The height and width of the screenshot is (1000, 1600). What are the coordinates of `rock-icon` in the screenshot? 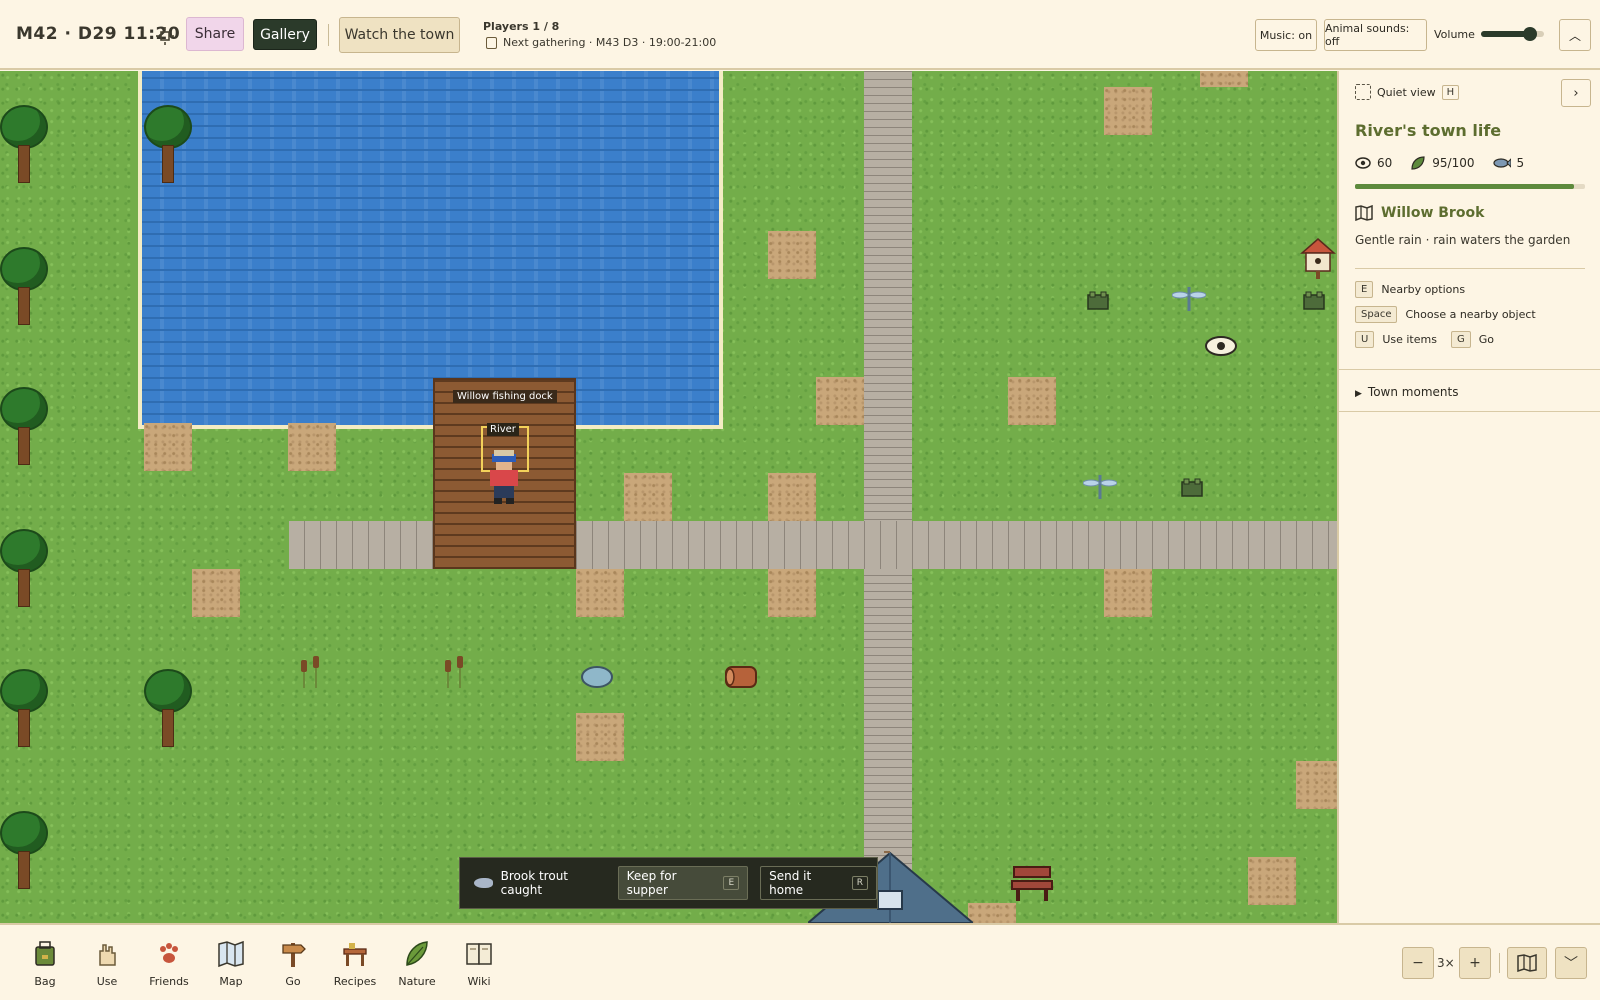 It's located at (597, 676).